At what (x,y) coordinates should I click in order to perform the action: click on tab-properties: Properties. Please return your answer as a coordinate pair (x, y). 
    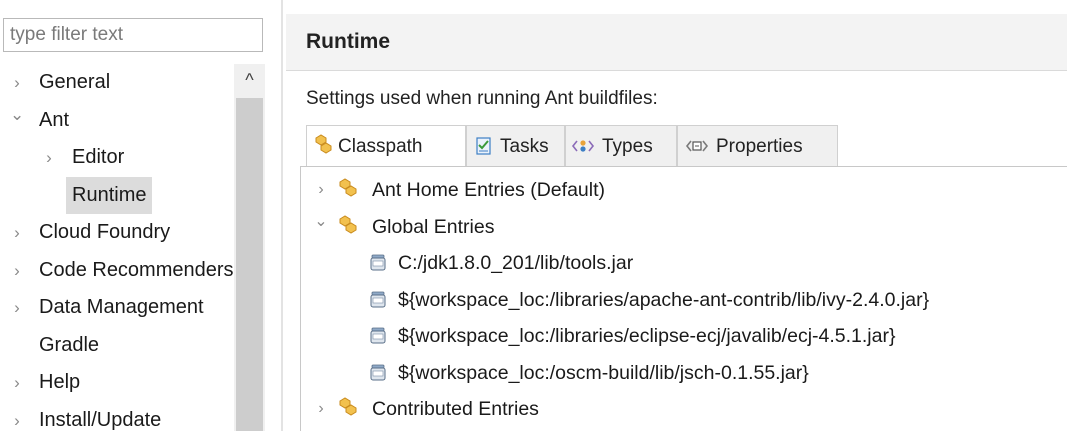
    Looking at the image, I should click on (757, 145).